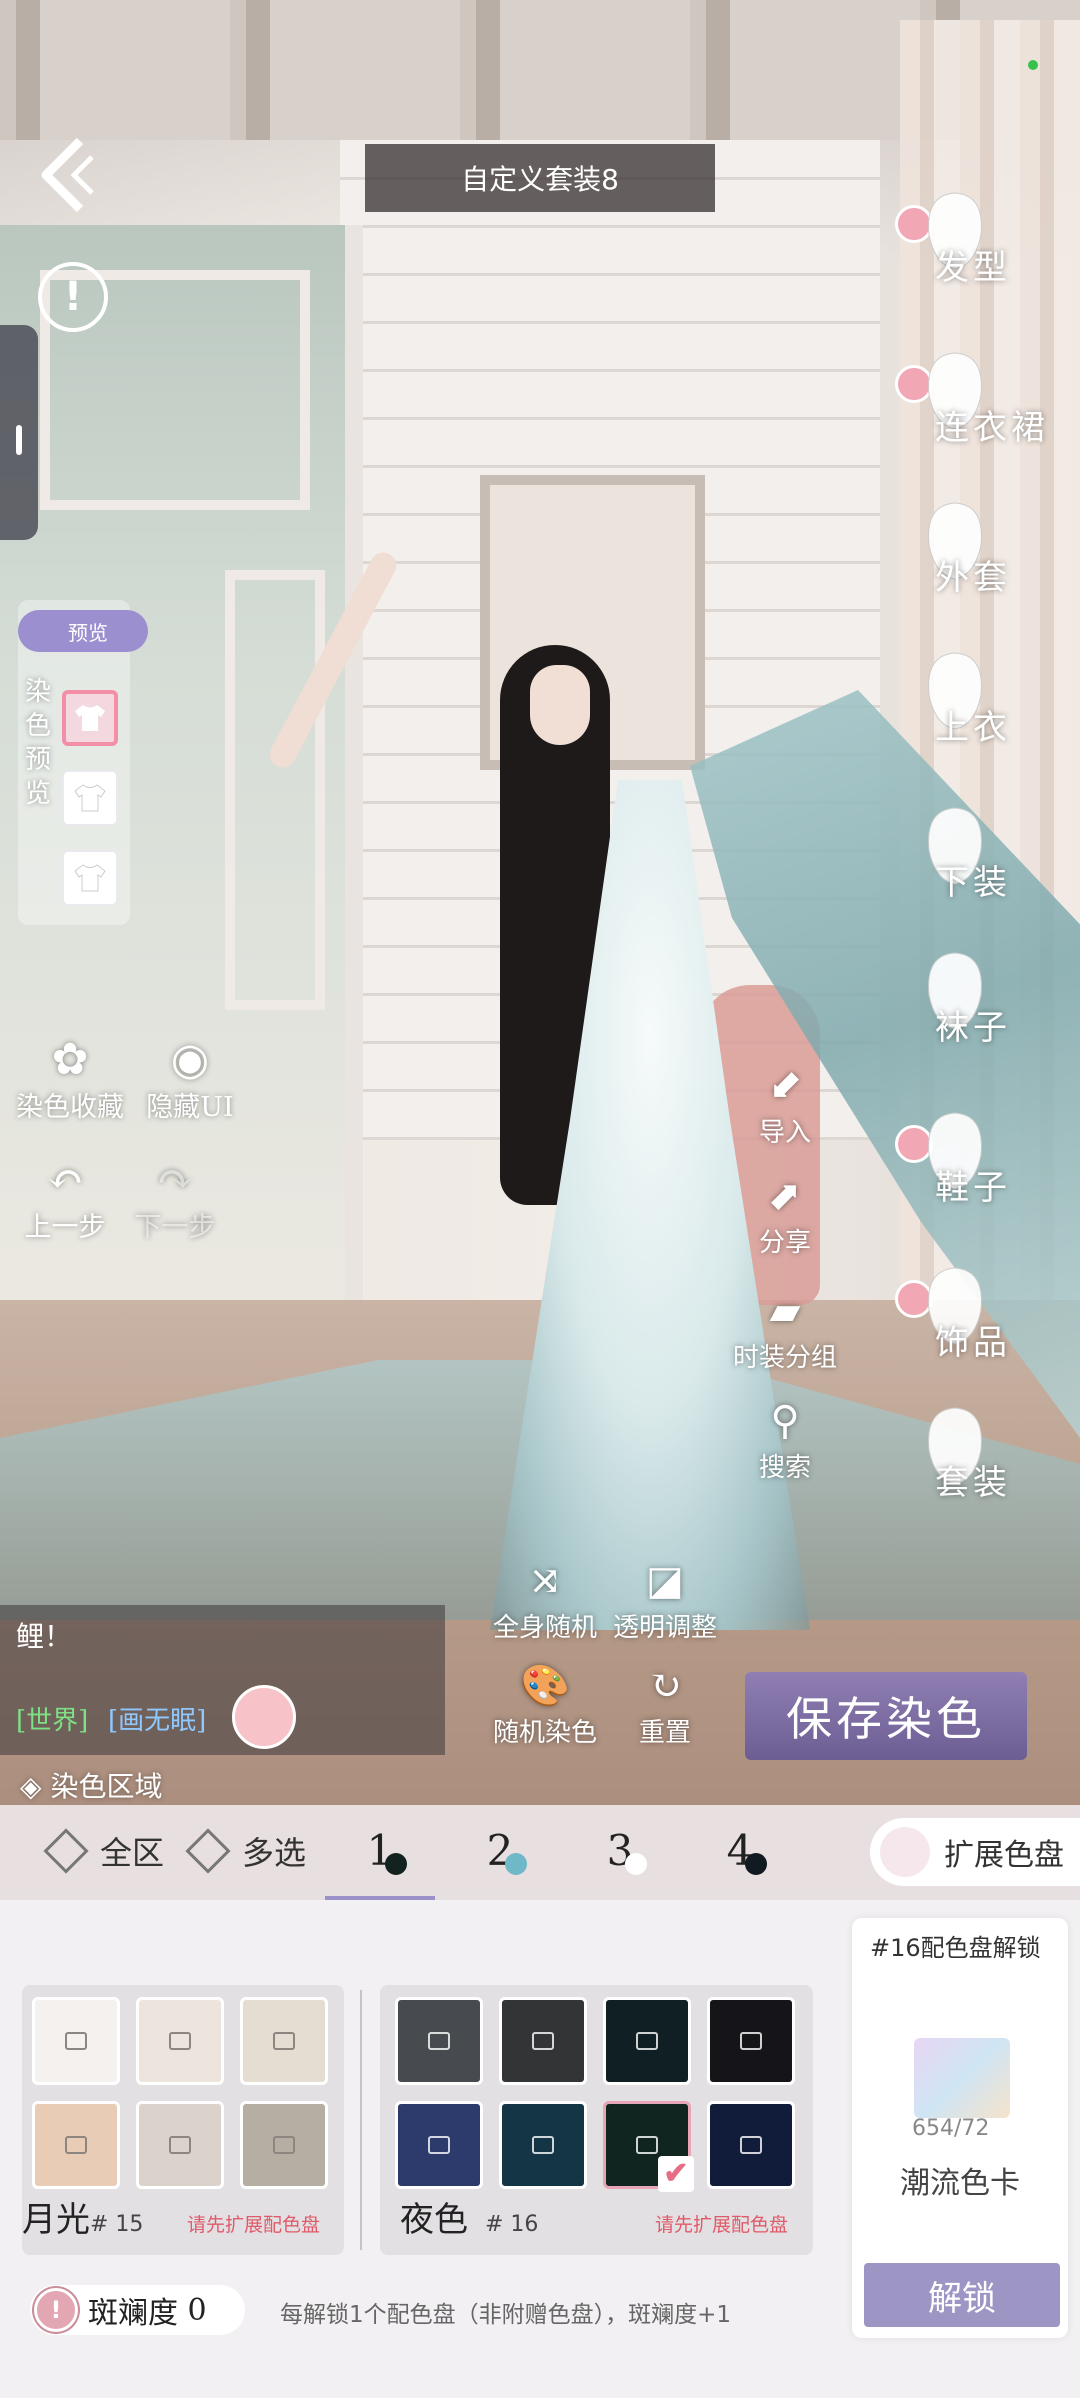  Describe the element at coordinates (274, 1853) in the screenshot. I see `multi-select-label: 多选` at that location.